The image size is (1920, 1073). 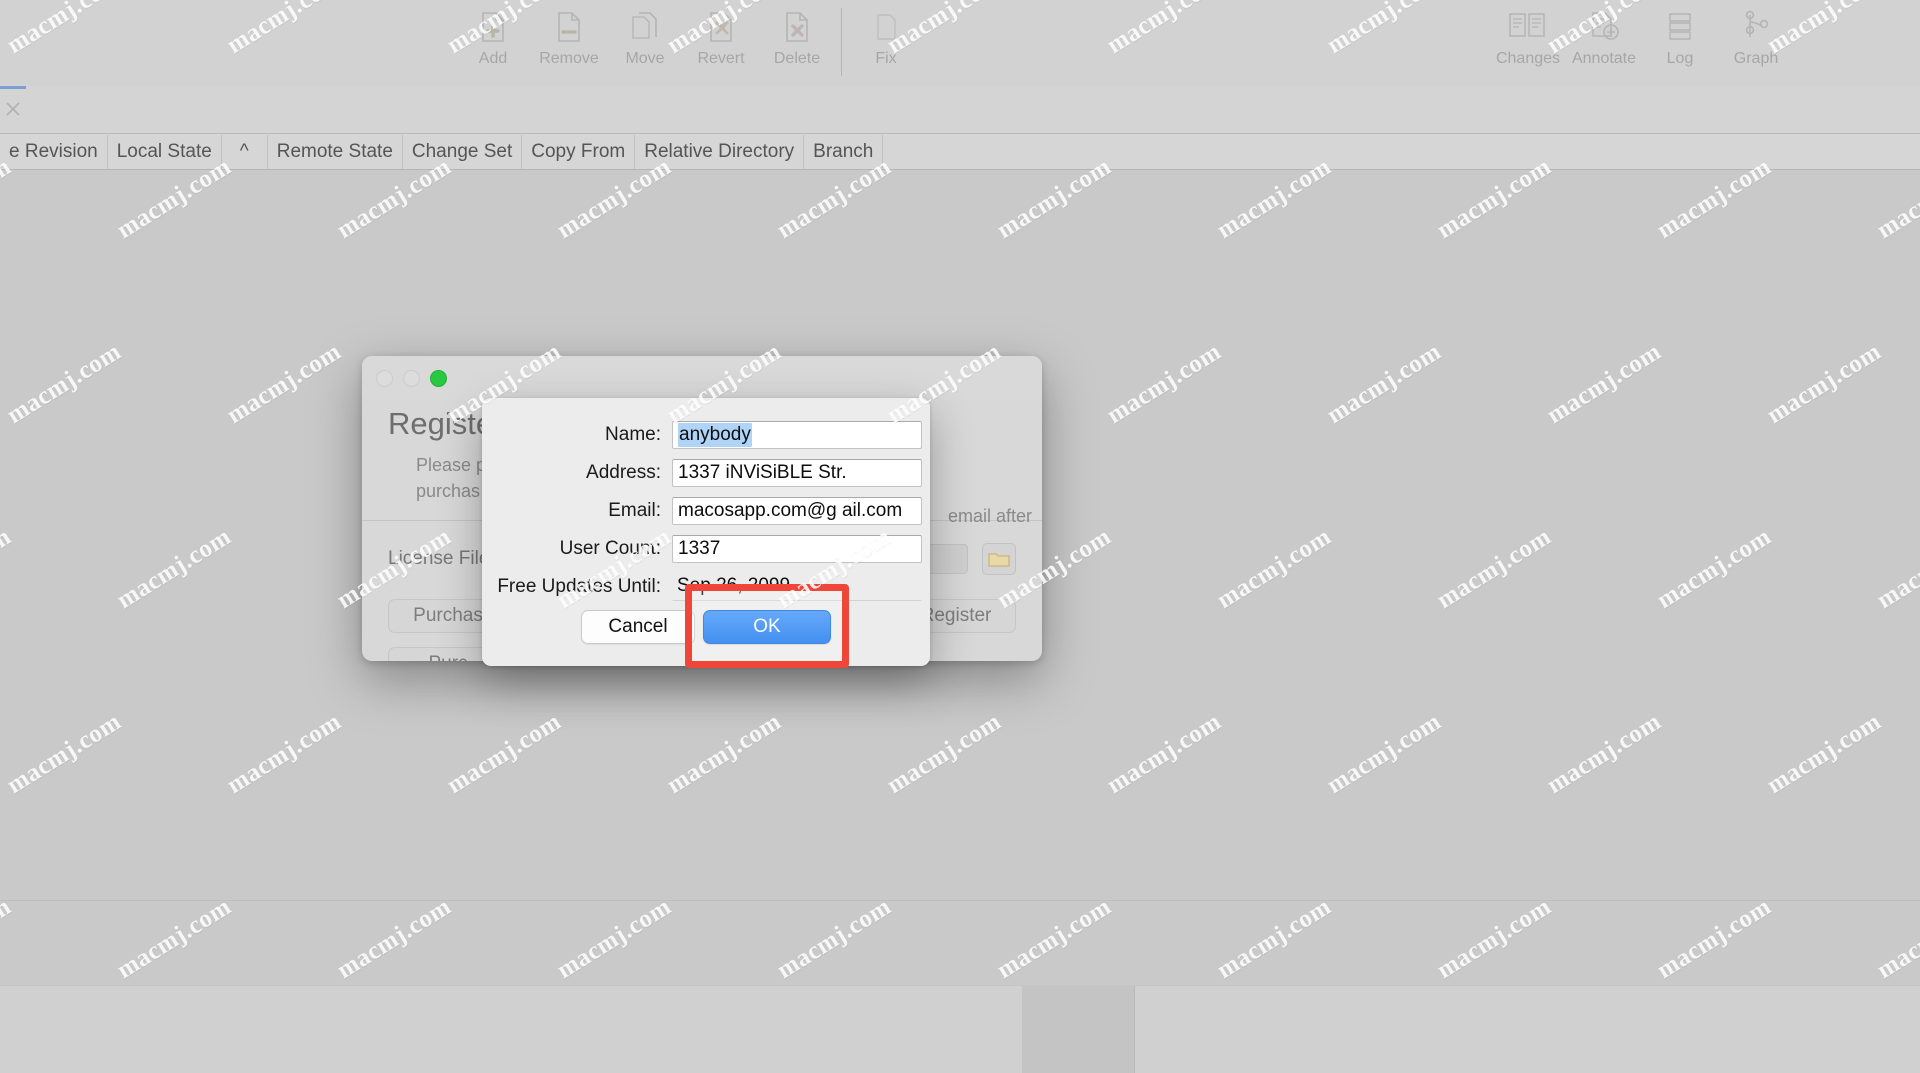 I want to click on toolbar-button-log: Log, so click(x=1680, y=38).